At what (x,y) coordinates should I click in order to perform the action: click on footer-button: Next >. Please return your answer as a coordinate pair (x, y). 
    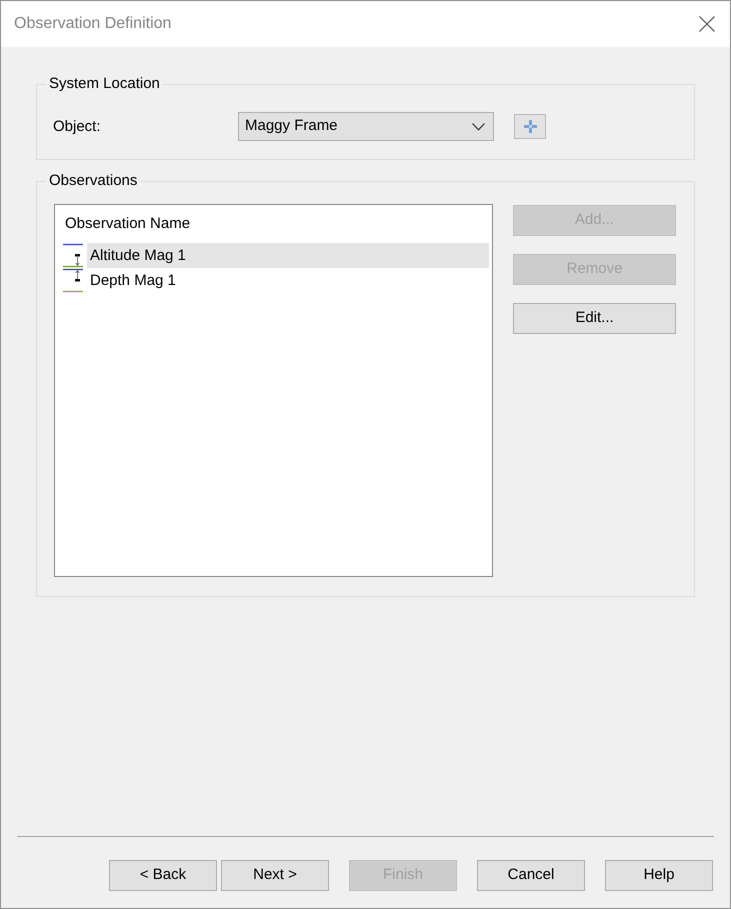
    Looking at the image, I should click on (275, 875).